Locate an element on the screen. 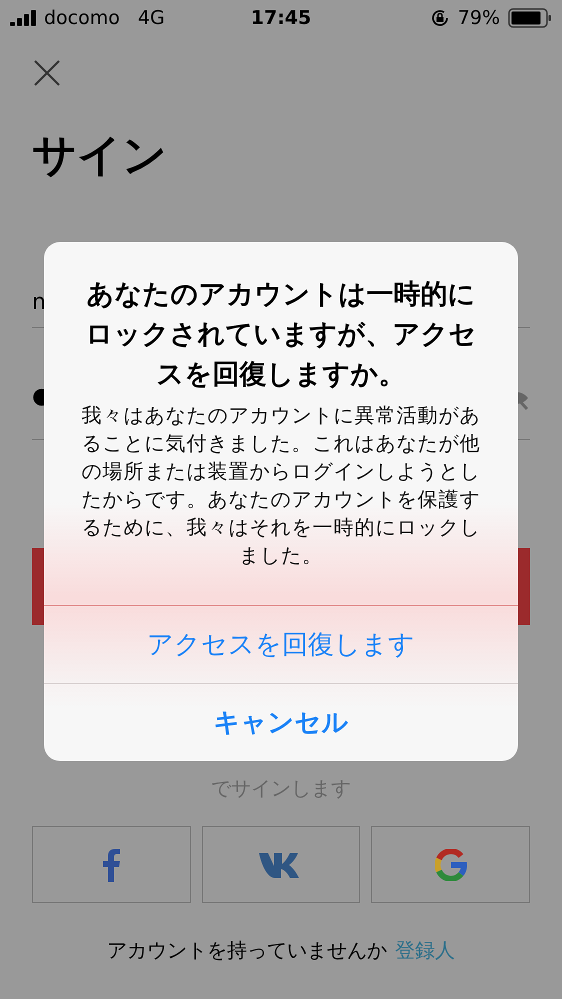 The width and height of the screenshot is (562, 999). signal-icon is located at coordinates (23, 18).